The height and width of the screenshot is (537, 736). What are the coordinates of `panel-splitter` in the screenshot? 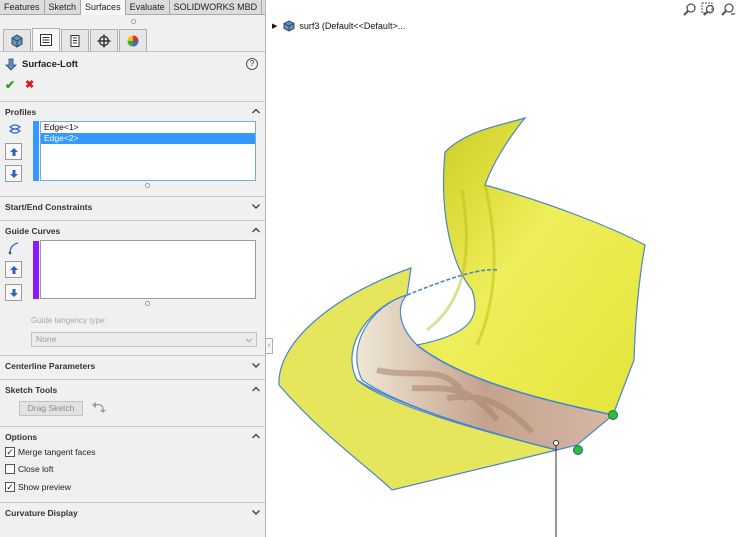 It's located at (132, 21).